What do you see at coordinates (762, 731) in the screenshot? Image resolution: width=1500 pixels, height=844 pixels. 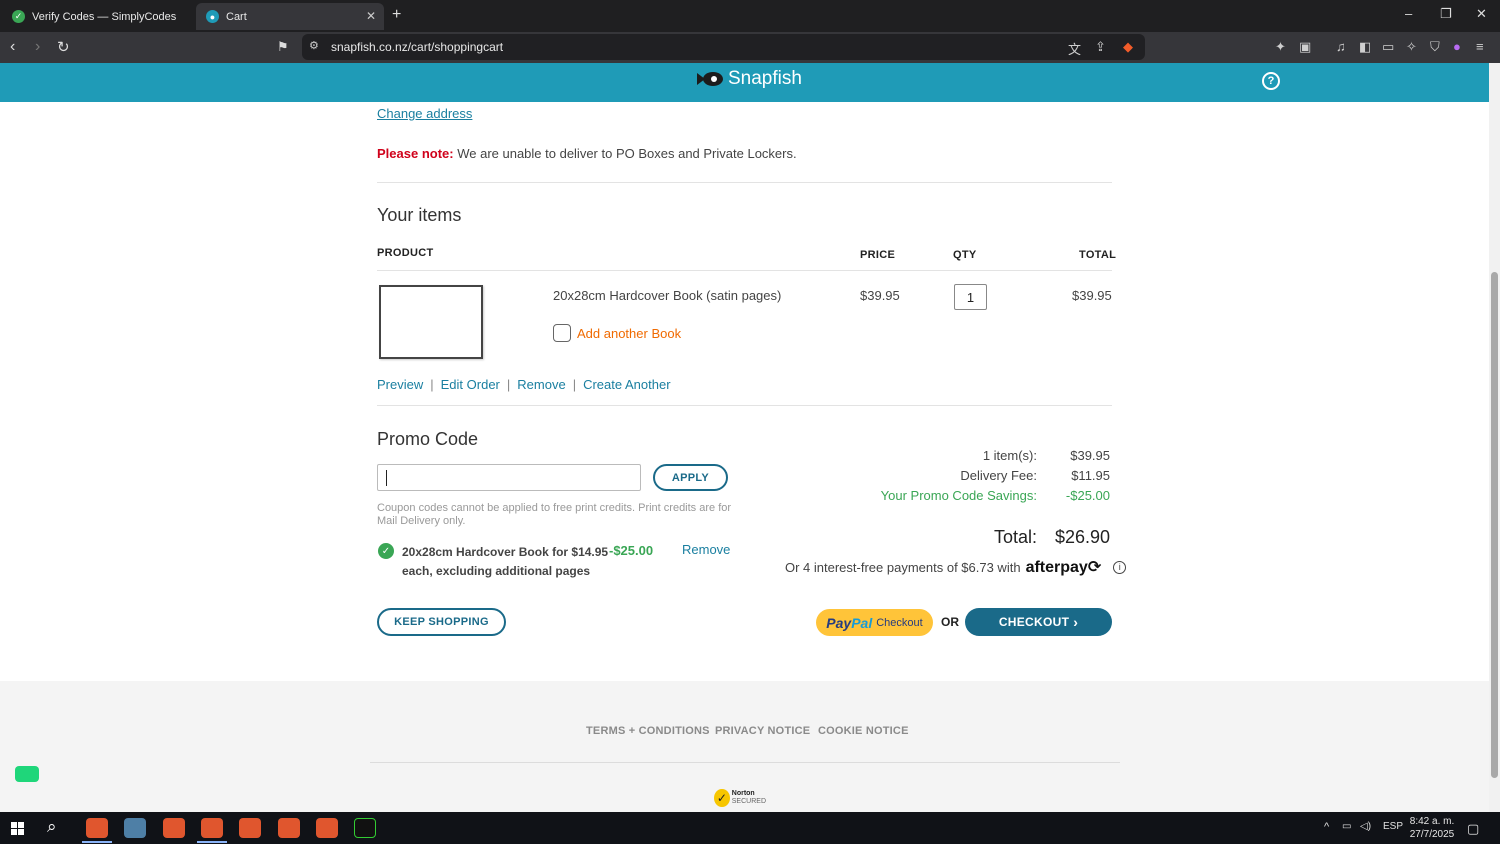 I see `privacy-link: PRIVACY NOTICE` at bounding box center [762, 731].